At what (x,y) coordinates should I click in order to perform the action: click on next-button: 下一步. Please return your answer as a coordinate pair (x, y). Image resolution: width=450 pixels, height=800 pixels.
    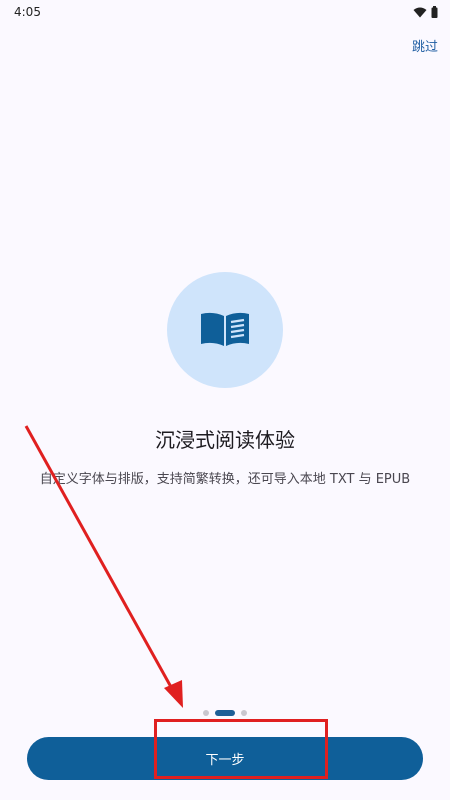
    Looking at the image, I should click on (225, 758).